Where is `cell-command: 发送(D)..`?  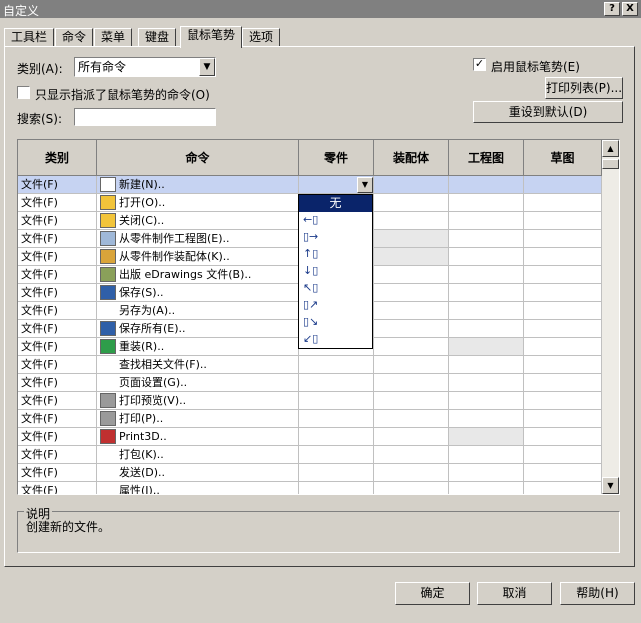 cell-command: 发送(D).. is located at coordinates (198, 473).